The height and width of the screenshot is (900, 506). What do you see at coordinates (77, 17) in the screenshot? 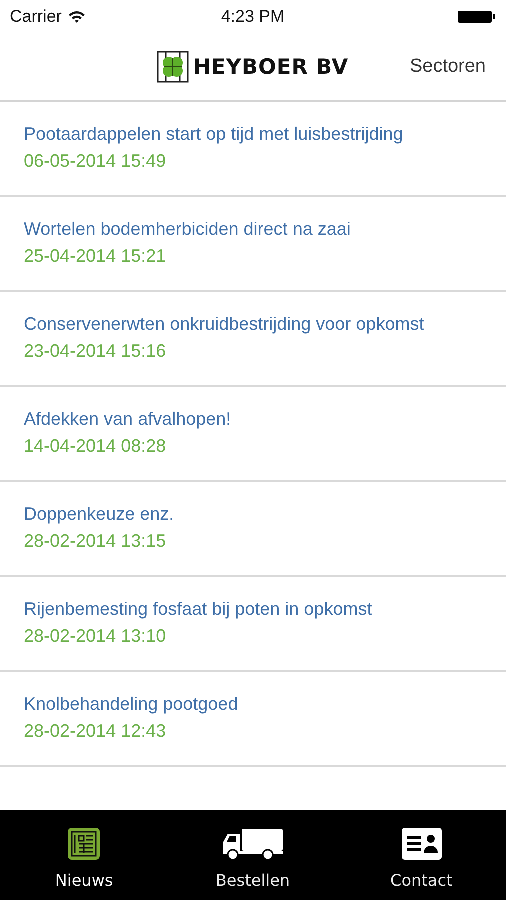
I see `wifi-icon` at bounding box center [77, 17].